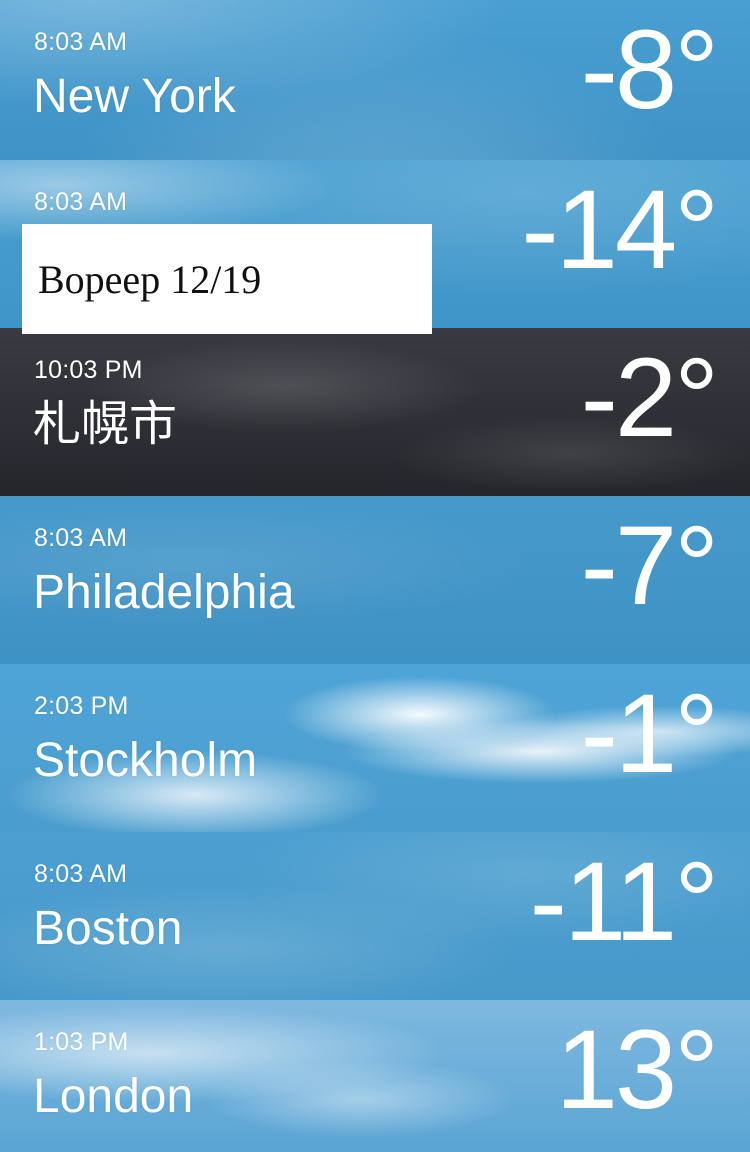 This screenshot has height=1152, width=750. What do you see at coordinates (81, 706) in the screenshot?
I see `local-time: 2:03 PM` at bounding box center [81, 706].